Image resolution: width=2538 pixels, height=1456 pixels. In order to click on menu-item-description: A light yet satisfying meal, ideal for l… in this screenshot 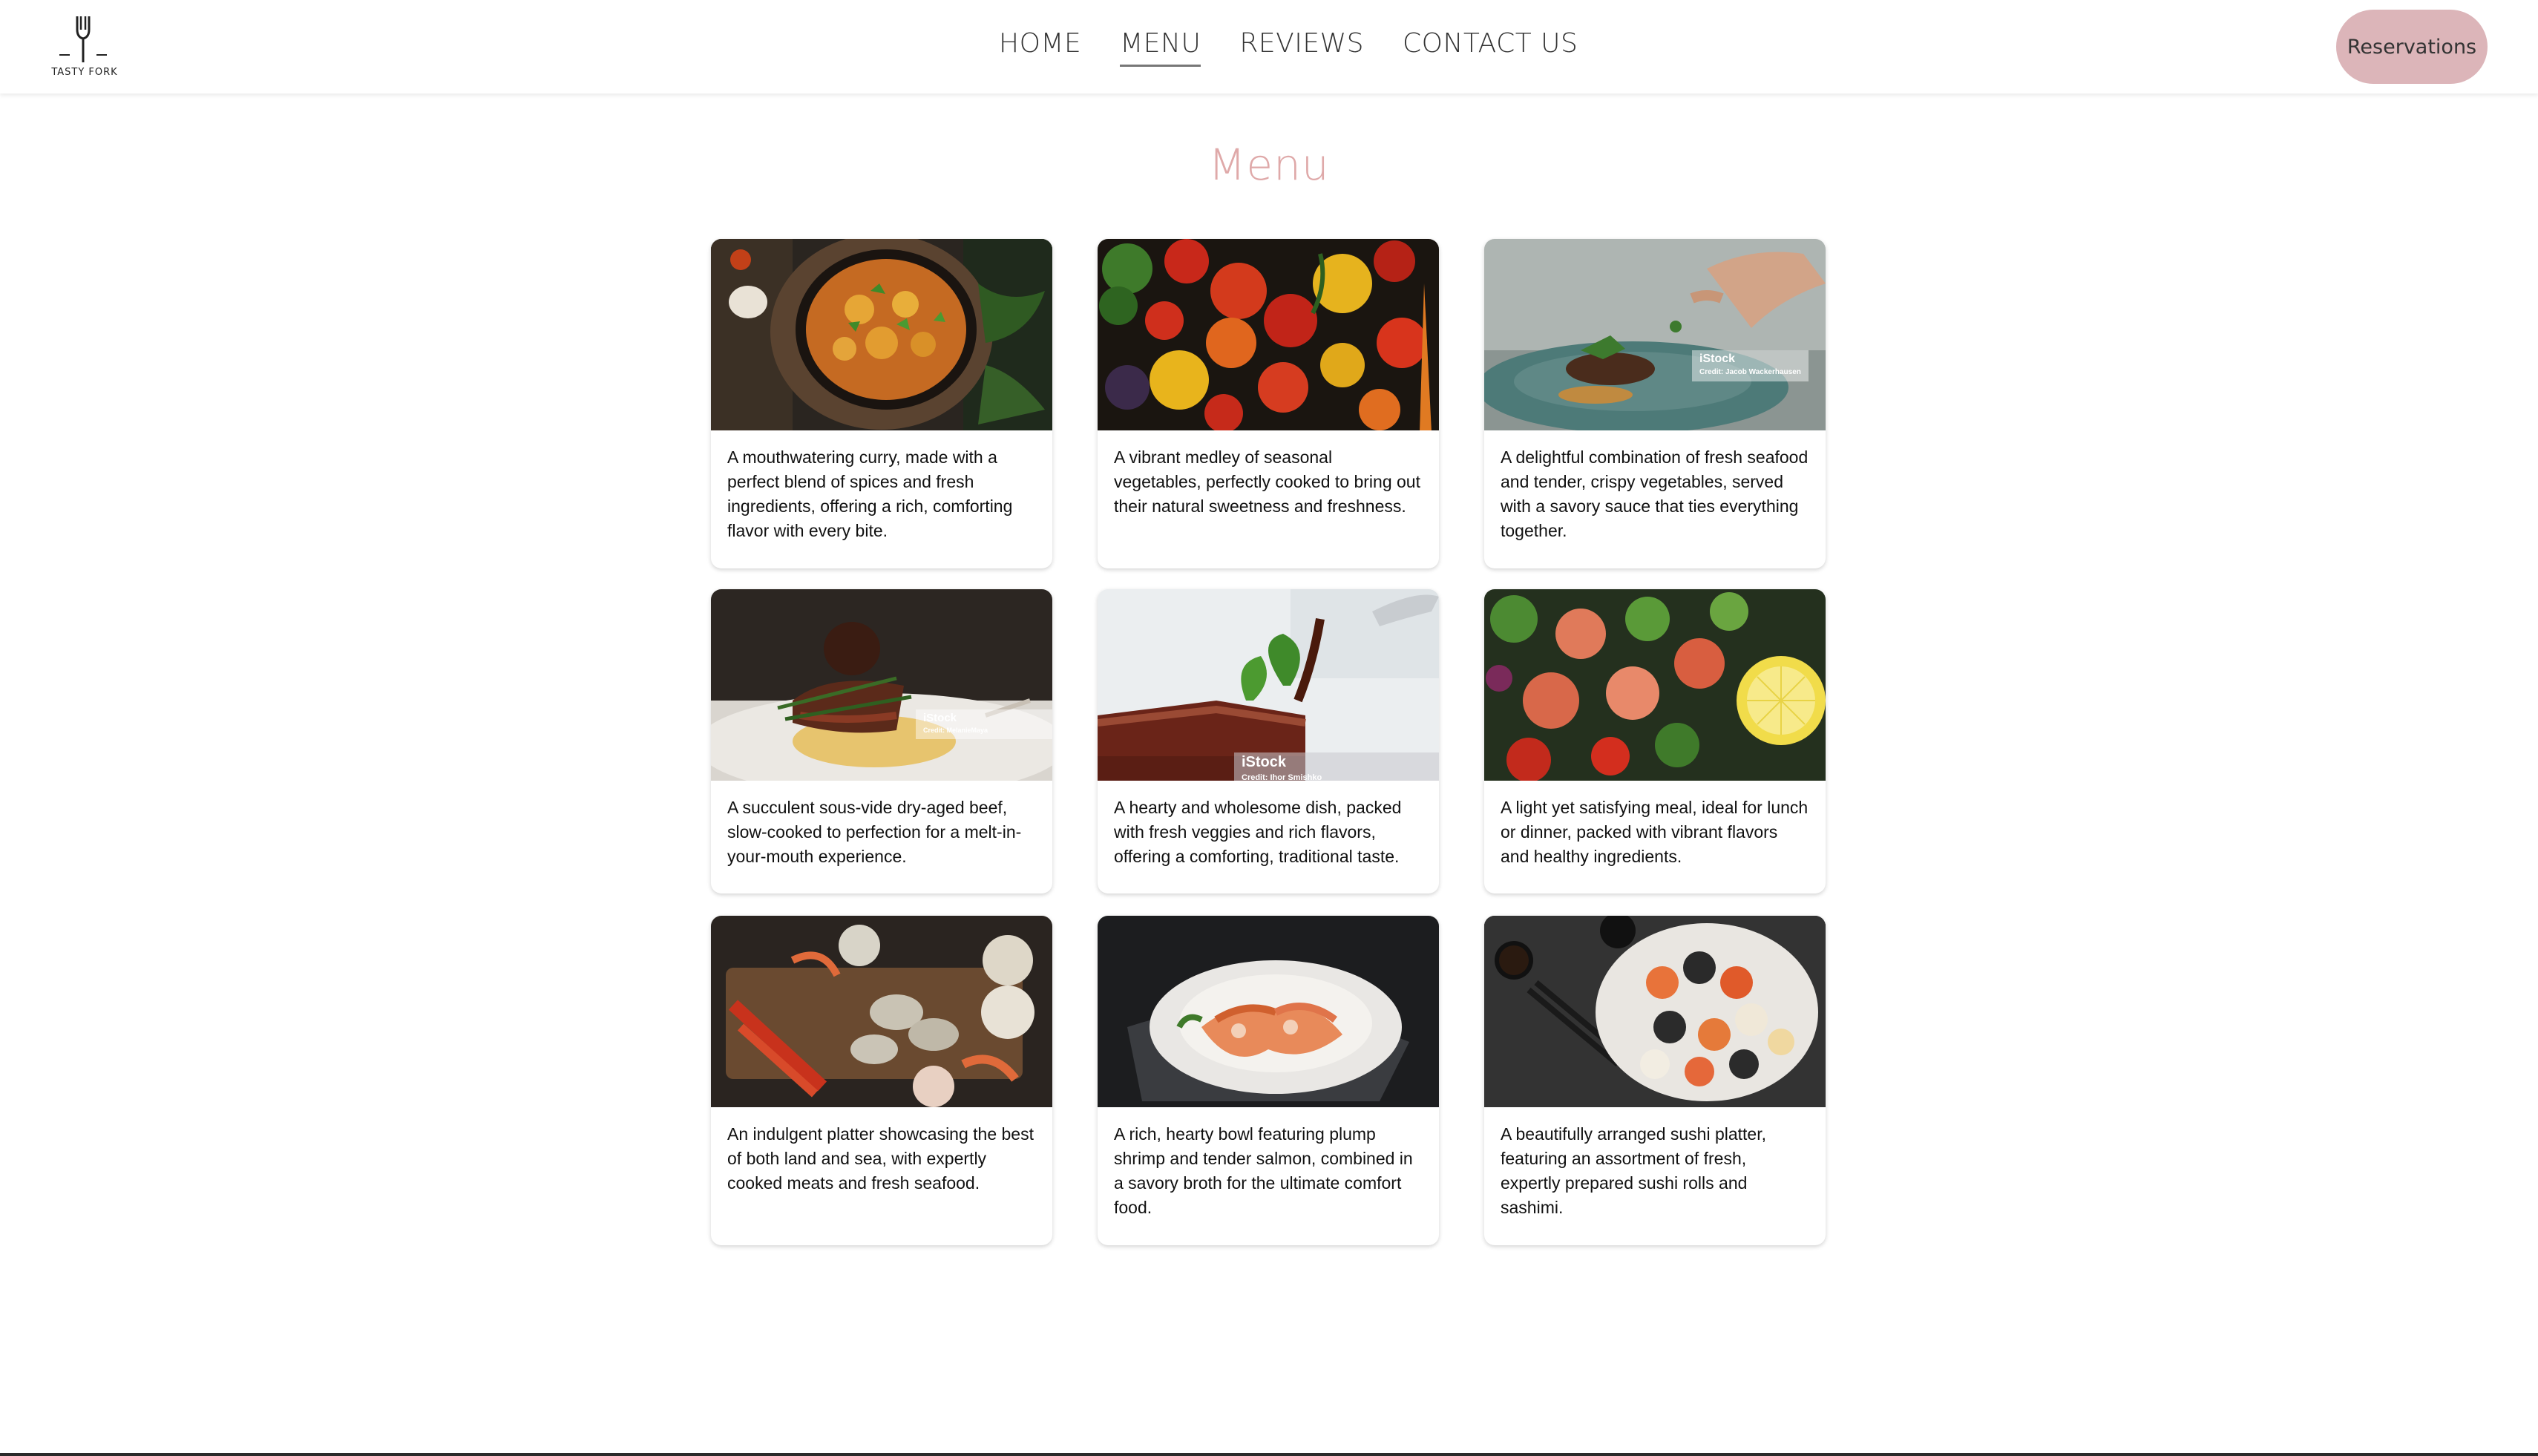, I will do `click(1655, 832)`.